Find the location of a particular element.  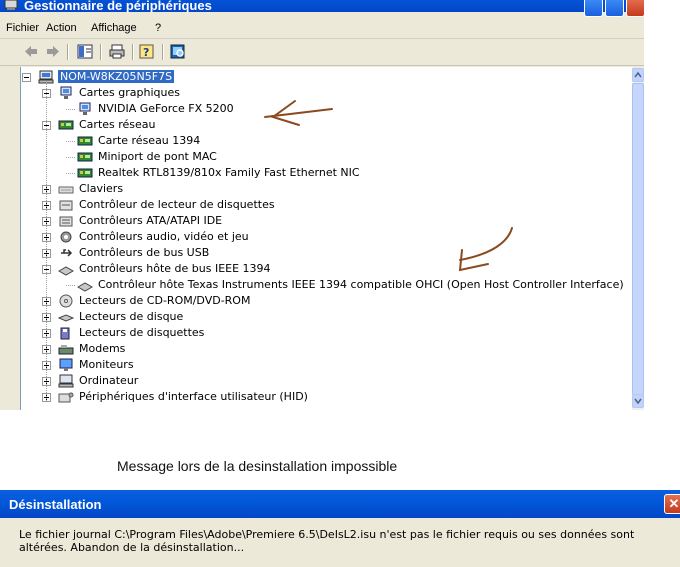

tree-root-label: NOM-W8KZ05N5F7S is located at coordinates (116, 76).